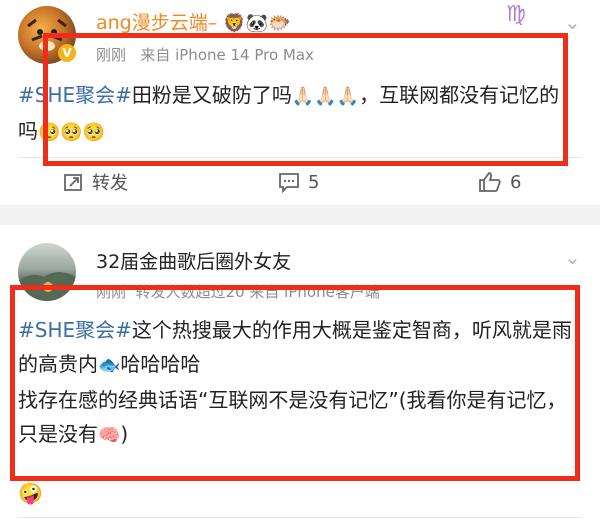 Image resolution: width=600 pixels, height=523 pixels. What do you see at coordinates (300, 215) in the screenshot?
I see `post-separator` at bounding box center [300, 215].